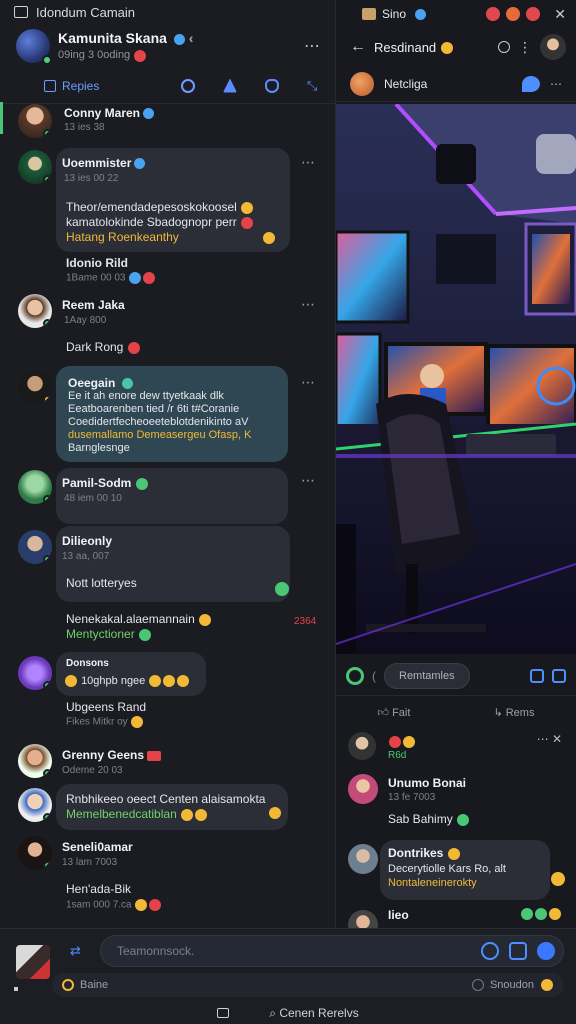 The image size is (576, 1024). Describe the element at coordinates (312, 46) in the screenshot. I see `room-more-icon: ⋯` at that location.